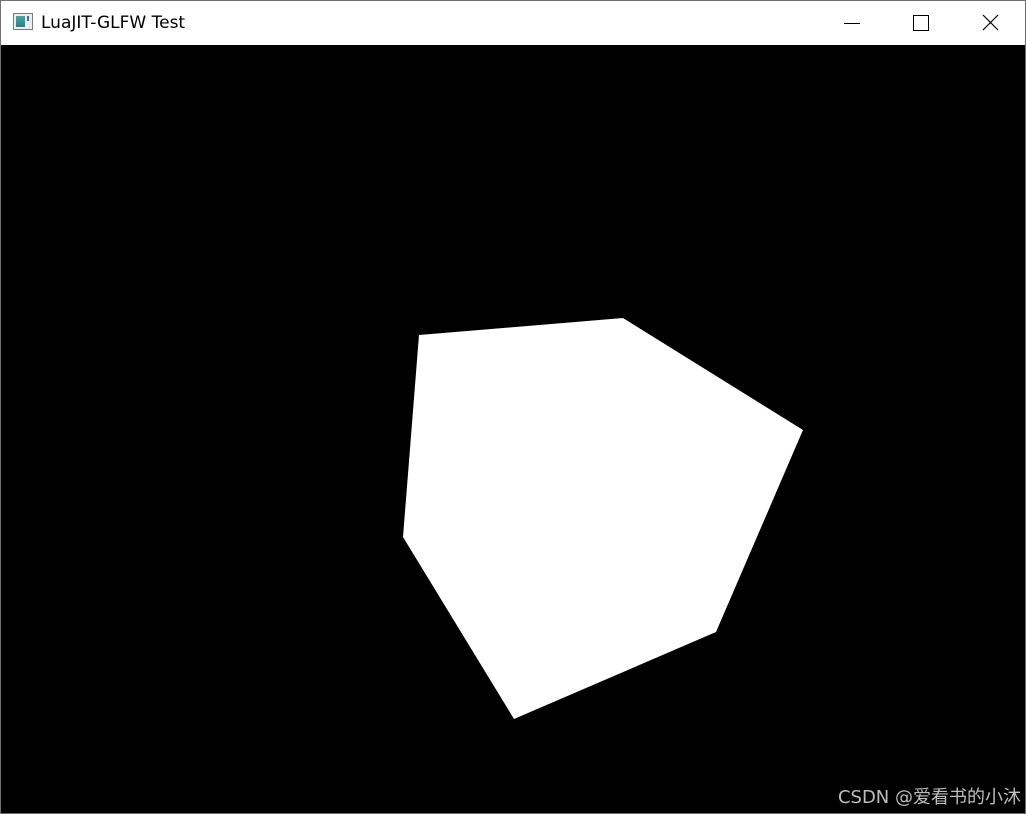  I want to click on glfw-window-icon, so click(23, 21).